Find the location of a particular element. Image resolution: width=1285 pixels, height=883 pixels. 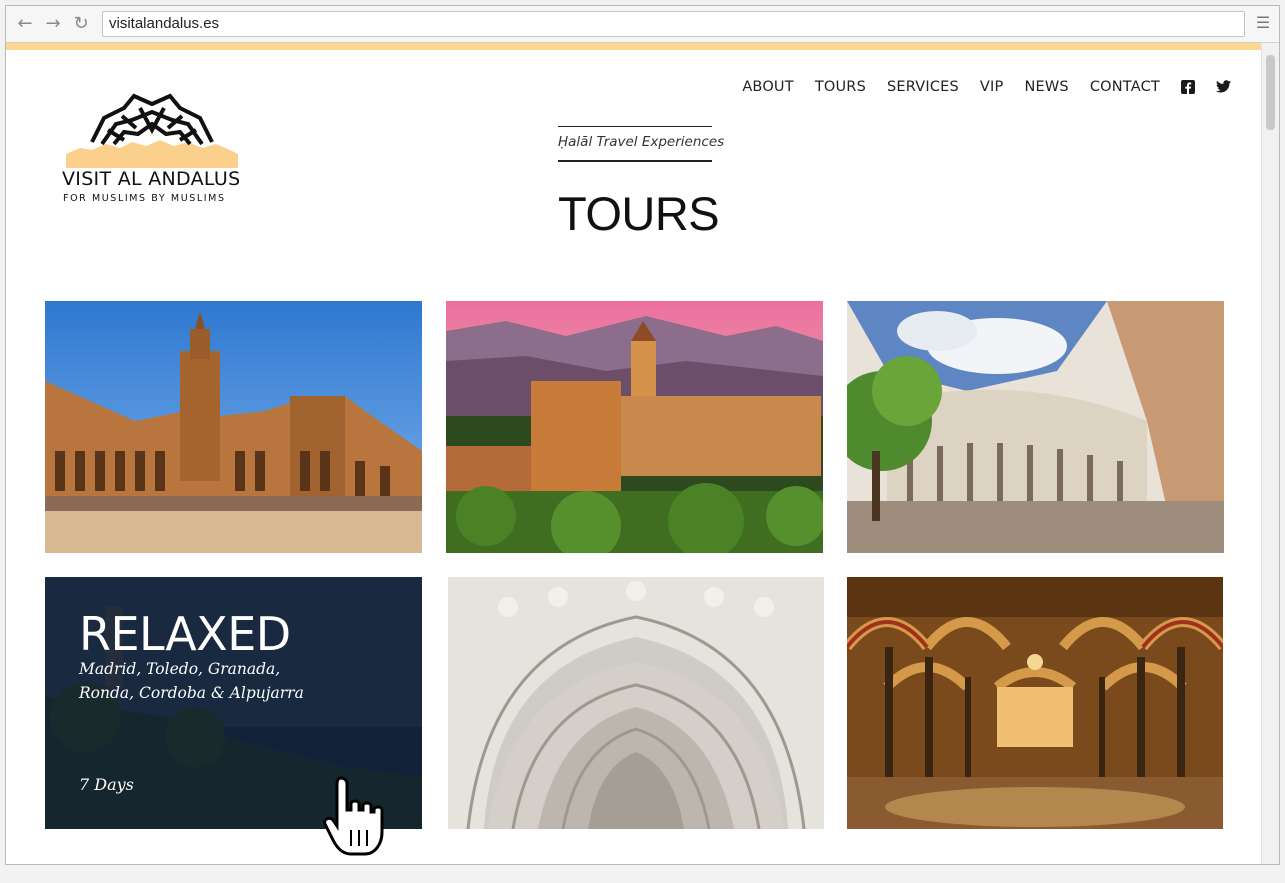

photo-alhambra is located at coordinates (634, 427).